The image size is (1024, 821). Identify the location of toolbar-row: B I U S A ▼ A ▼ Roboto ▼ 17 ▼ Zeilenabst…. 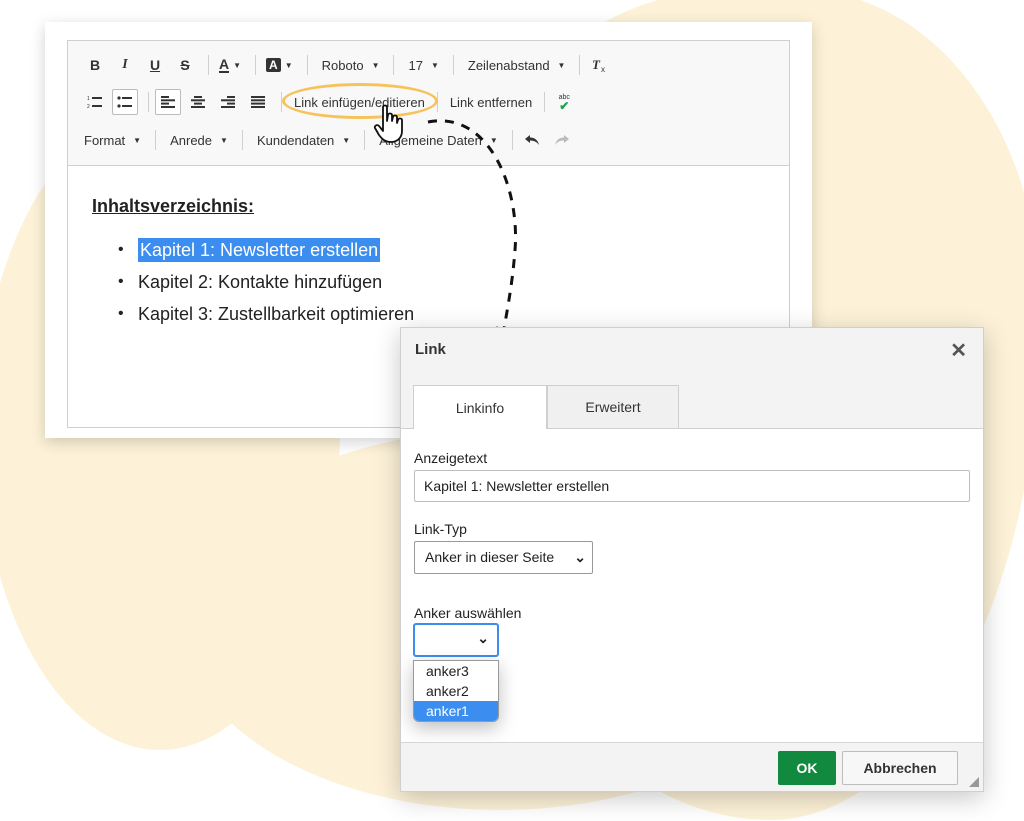
(349, 65).